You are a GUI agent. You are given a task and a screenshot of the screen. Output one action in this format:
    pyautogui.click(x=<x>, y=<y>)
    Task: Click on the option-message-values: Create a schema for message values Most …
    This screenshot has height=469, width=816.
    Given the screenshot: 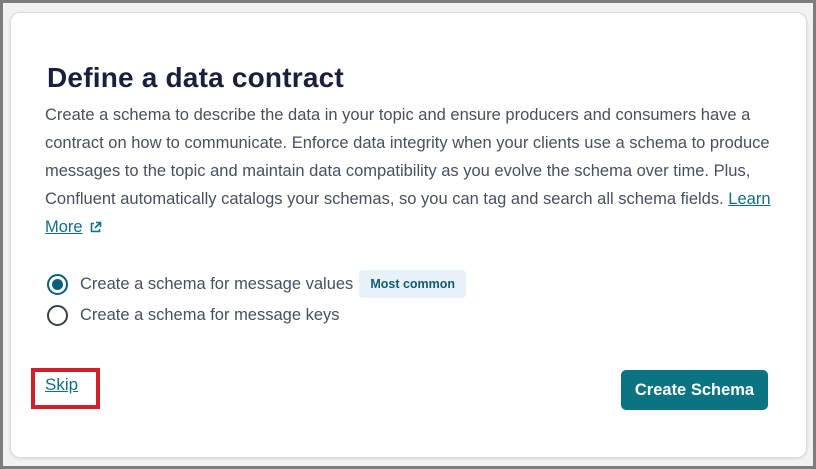 What is the action you would take?
    pyautogui.click(x=257, y=284)
    